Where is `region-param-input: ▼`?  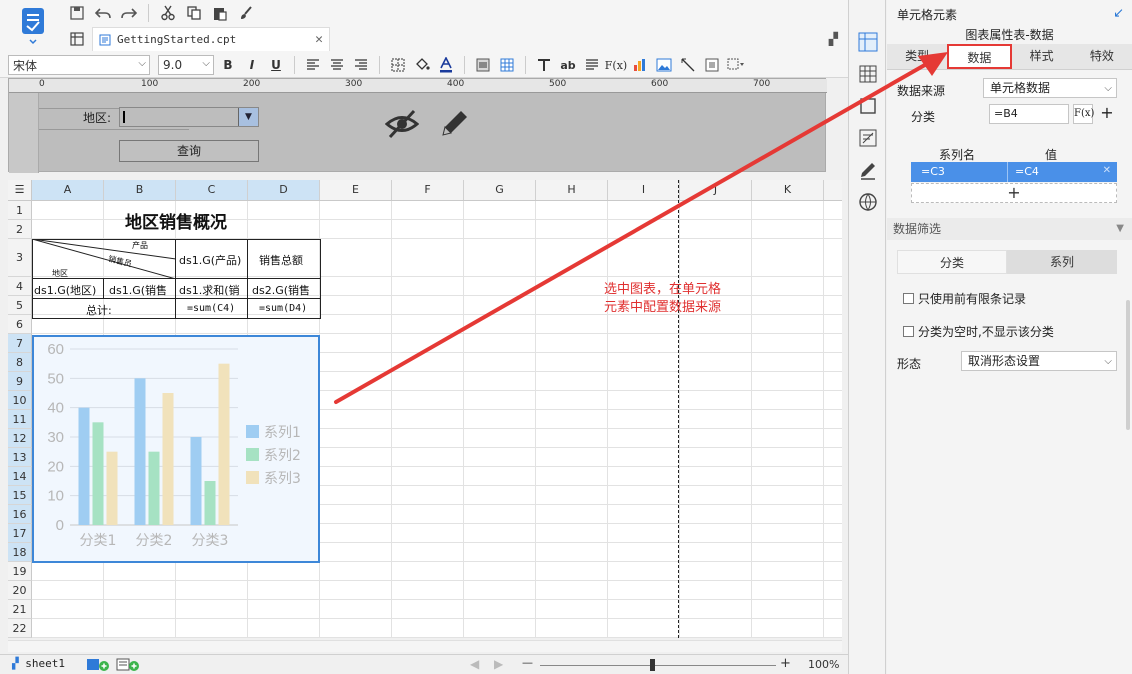 region-param-input: ▼ is located at coordinates (189, 117).